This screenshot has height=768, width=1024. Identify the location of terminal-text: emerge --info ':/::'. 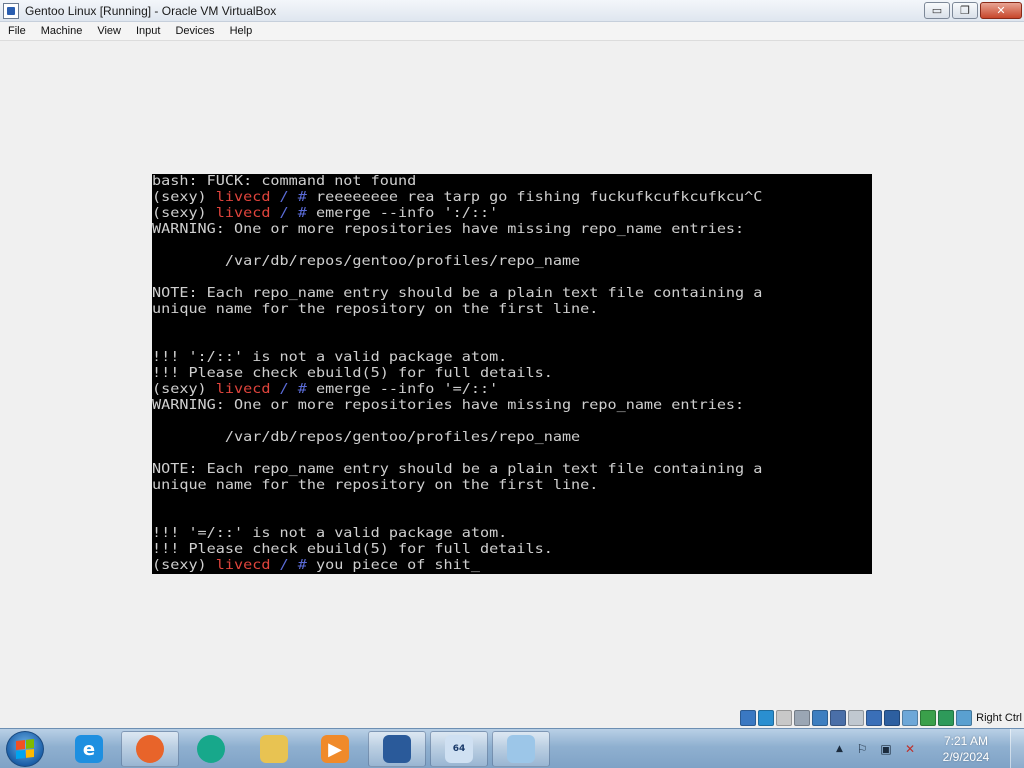
(407, 213).